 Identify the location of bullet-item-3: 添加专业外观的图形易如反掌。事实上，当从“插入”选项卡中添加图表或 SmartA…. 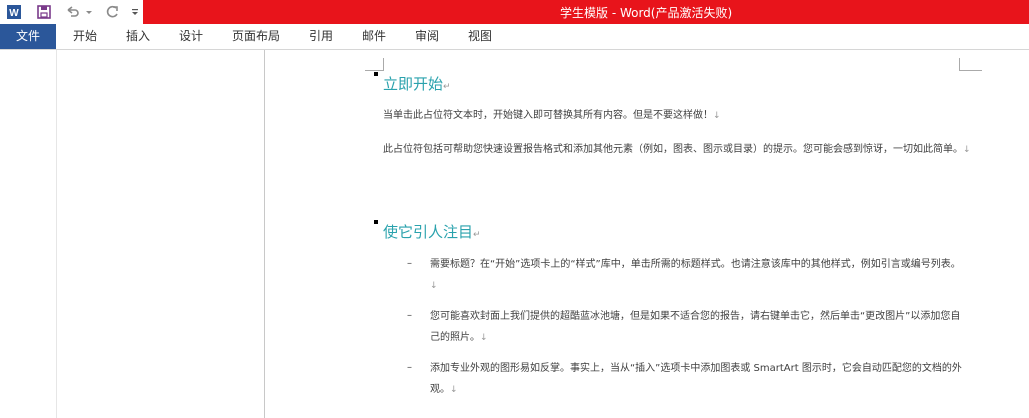
(697, 379).